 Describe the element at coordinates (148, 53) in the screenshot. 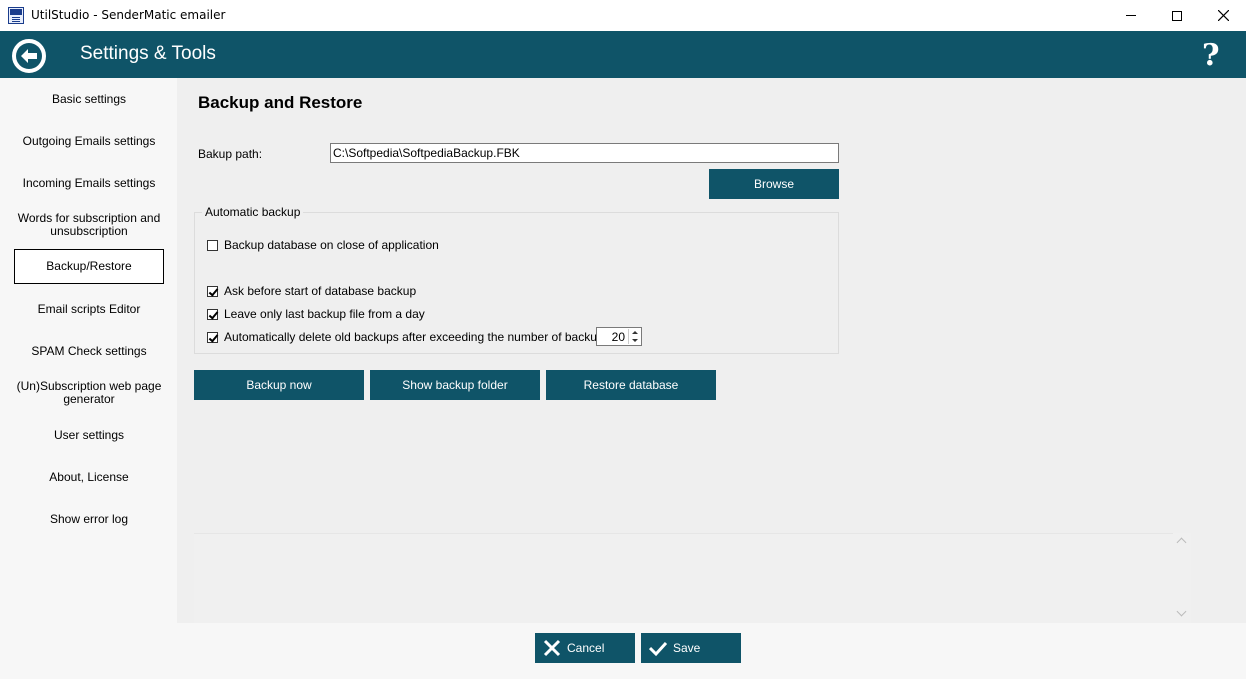

I see `page-title: Settings & Tools` at that location.